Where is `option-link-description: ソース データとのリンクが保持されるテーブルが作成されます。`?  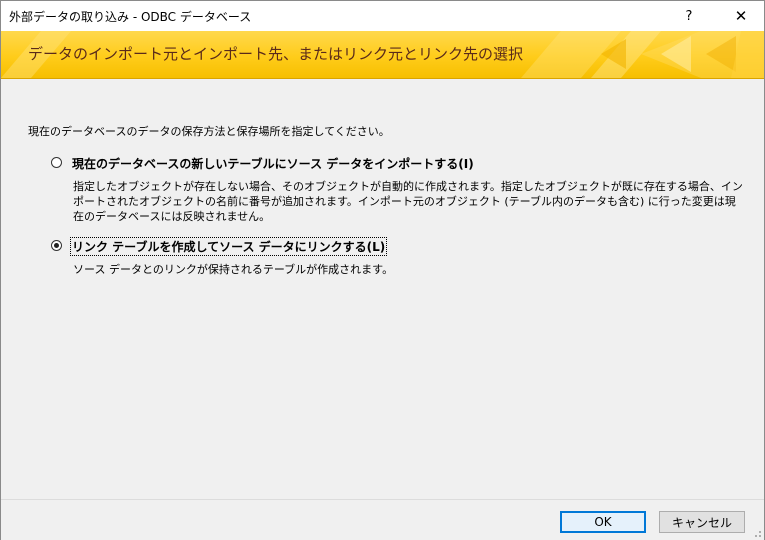 option-link-description: ソース データとのリンクが保持されるテーブルが作成されます。 is located at coordinates (233, 269).